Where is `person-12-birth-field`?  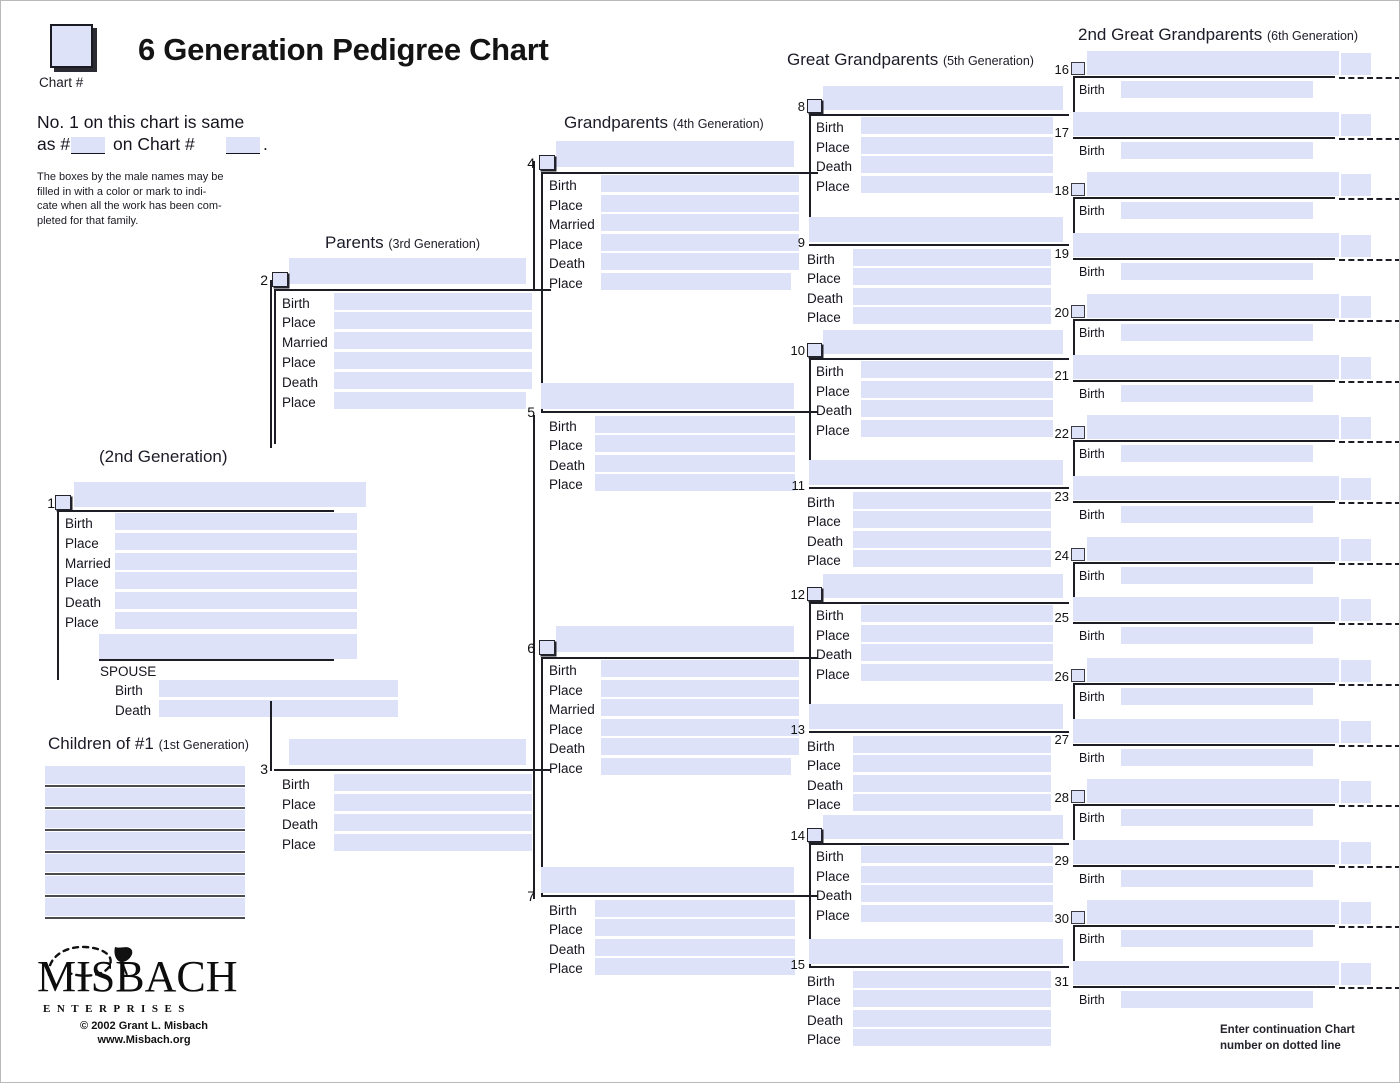 person-12-birth-field is located at coordinates (957, 613).